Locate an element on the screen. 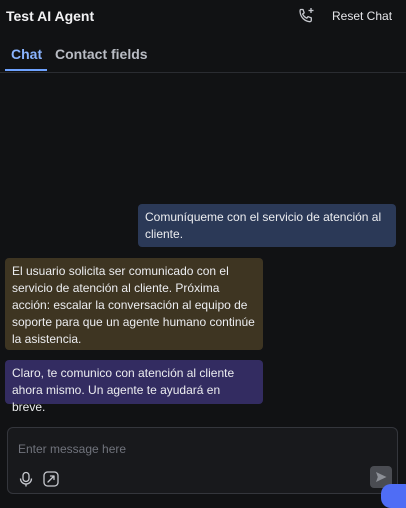 The image size is (406, 508). reset-chat-button: Reset Chat is located at coordinates (362, 16).